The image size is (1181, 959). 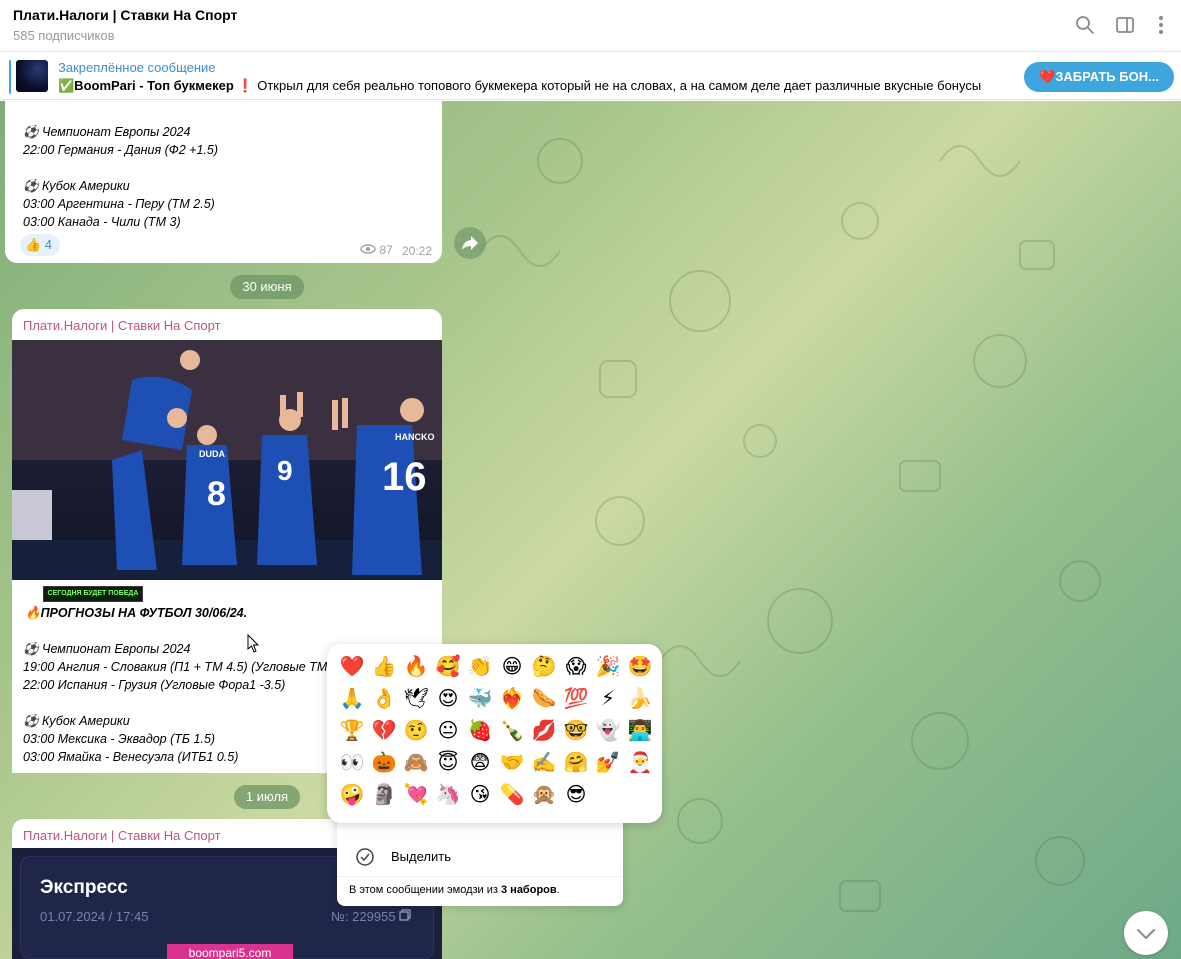 I want to click on reaction-emoji: 💔, so click(x=384, y=730).